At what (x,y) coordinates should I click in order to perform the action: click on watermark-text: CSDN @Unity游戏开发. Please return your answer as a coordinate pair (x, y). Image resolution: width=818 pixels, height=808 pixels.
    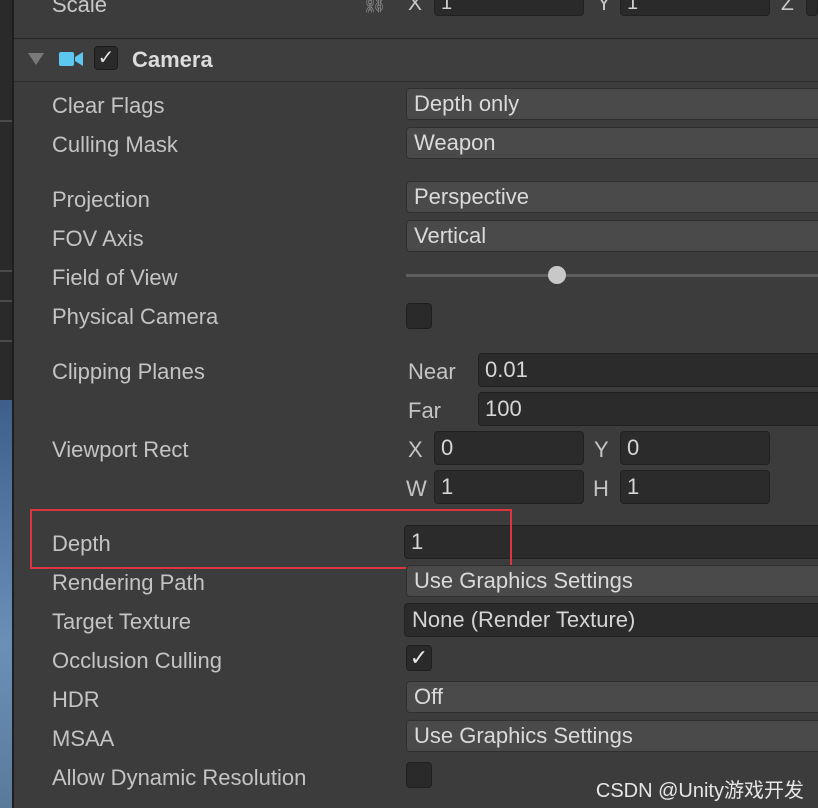
    Looking at the image, I should click on (699, 791).